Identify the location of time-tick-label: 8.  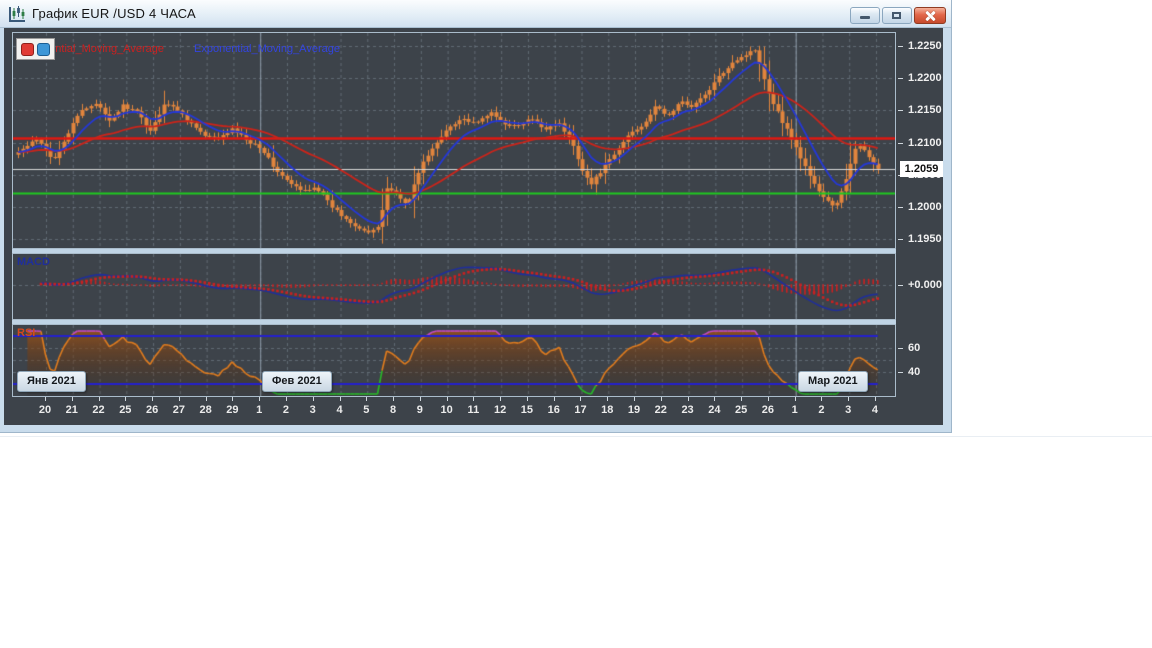
(393, 410).